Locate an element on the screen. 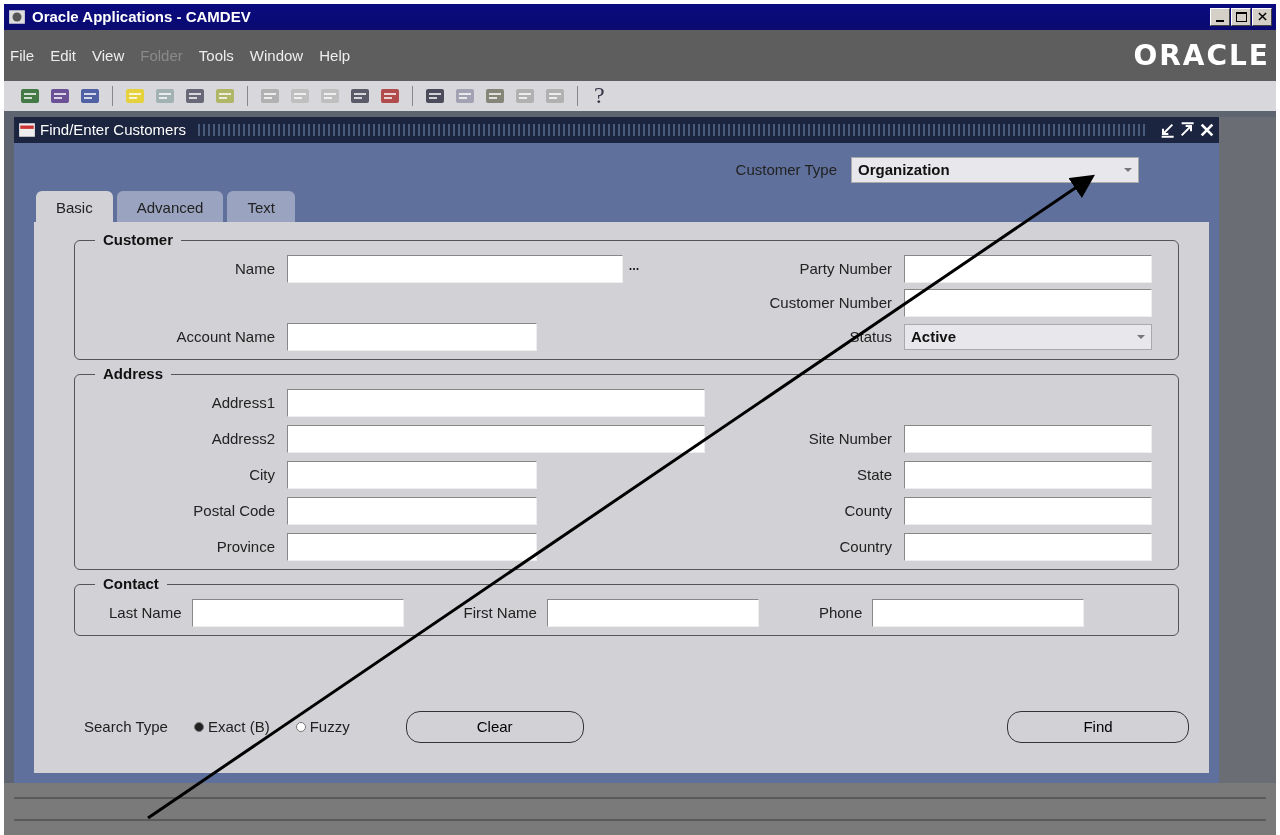  field-label: Customer Type is located at coordinates (786, 170).